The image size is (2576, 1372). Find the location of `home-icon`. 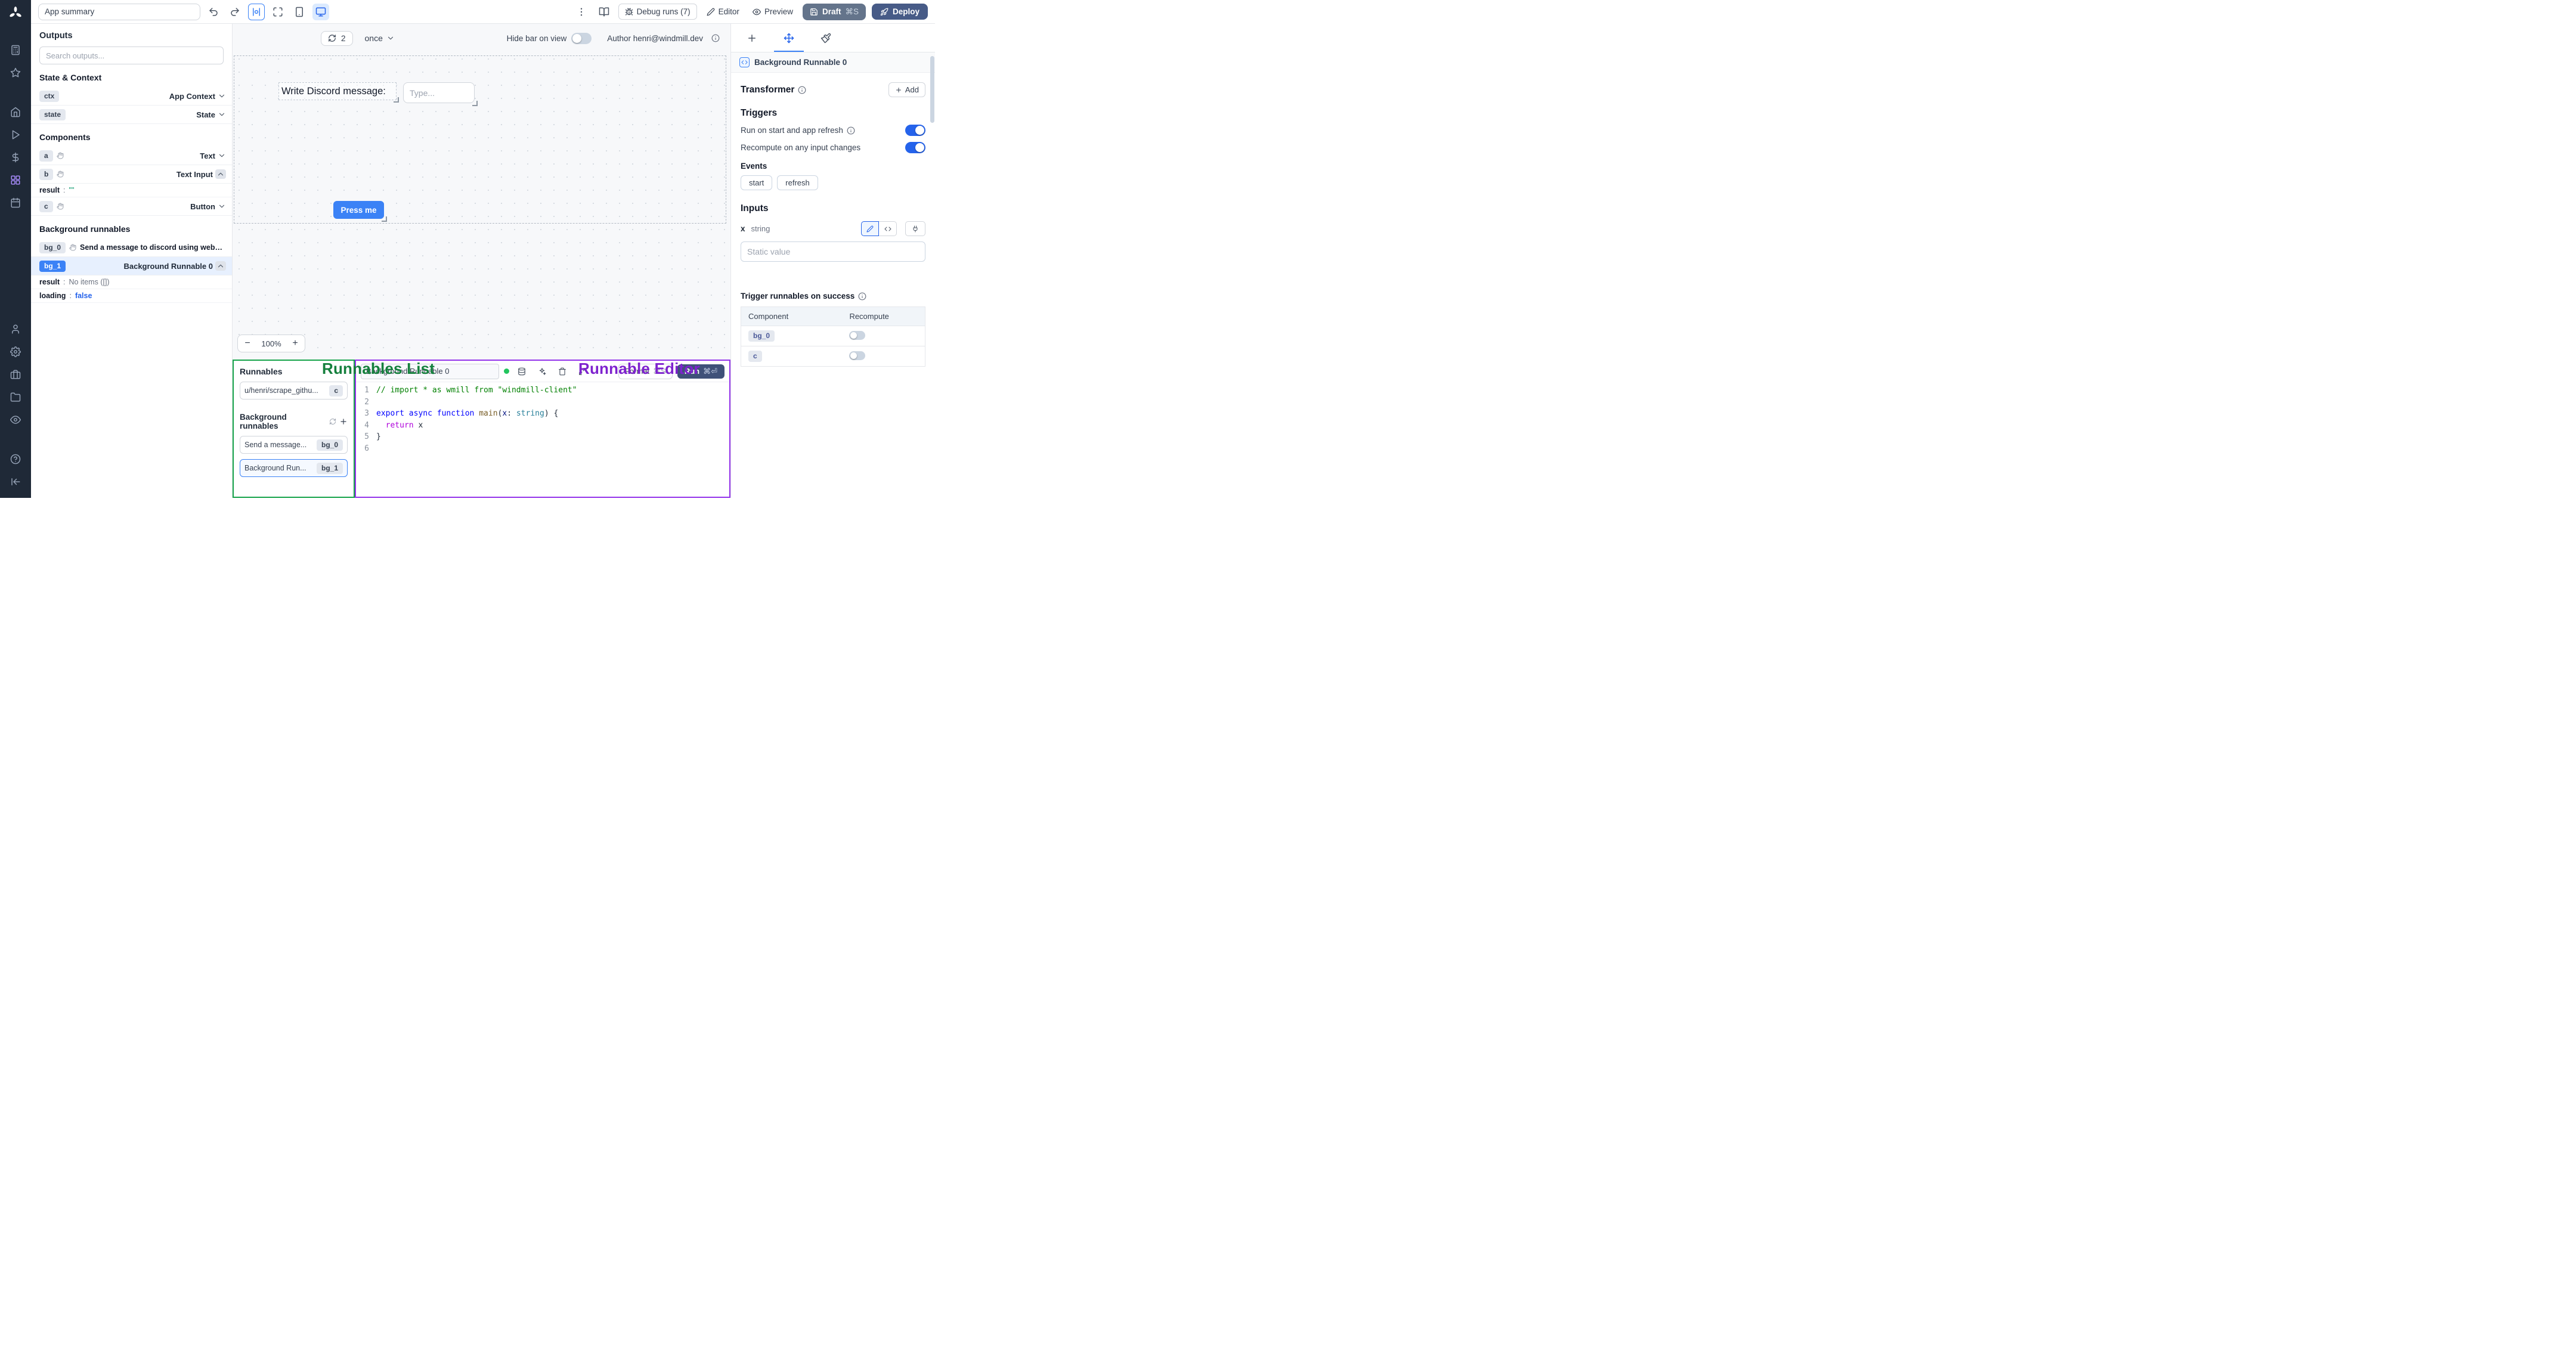

home-icon is located at coordinates (16, 112).